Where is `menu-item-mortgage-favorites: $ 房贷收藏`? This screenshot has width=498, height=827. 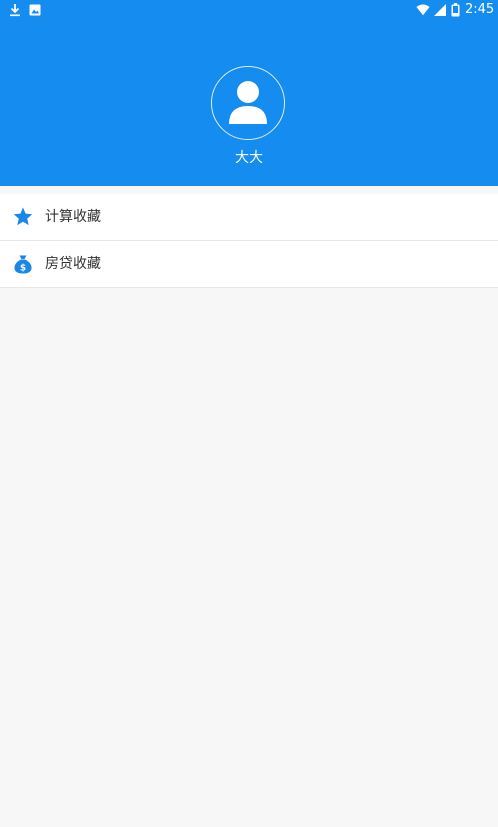 menu-item-mortgage-favorites: $ 房贷收藏 is located at coordinates (249, 264).